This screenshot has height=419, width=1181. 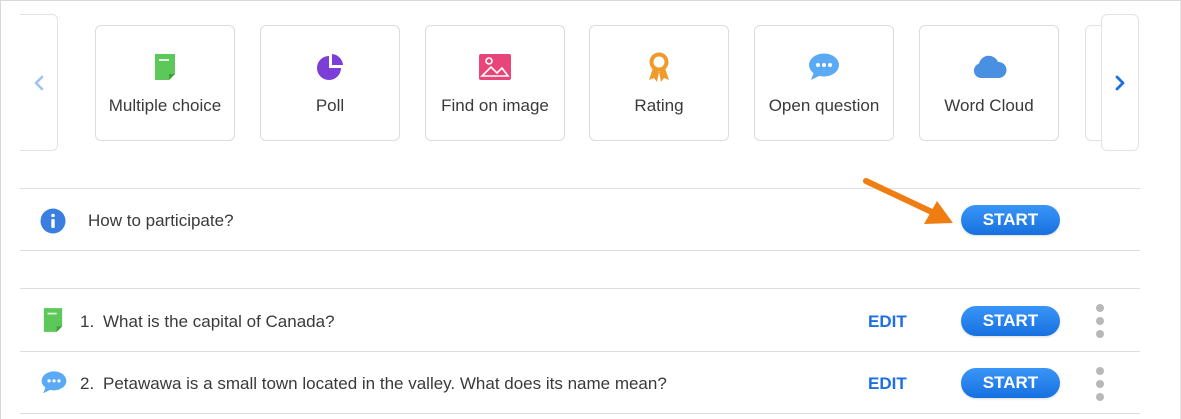 I want to click on card-label: Word Cloud, so click(x=989, y=105).